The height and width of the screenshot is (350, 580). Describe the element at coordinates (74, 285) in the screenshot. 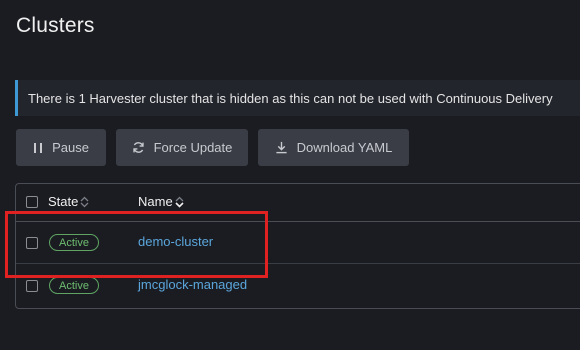

I see `status-badge: Active` at that location.